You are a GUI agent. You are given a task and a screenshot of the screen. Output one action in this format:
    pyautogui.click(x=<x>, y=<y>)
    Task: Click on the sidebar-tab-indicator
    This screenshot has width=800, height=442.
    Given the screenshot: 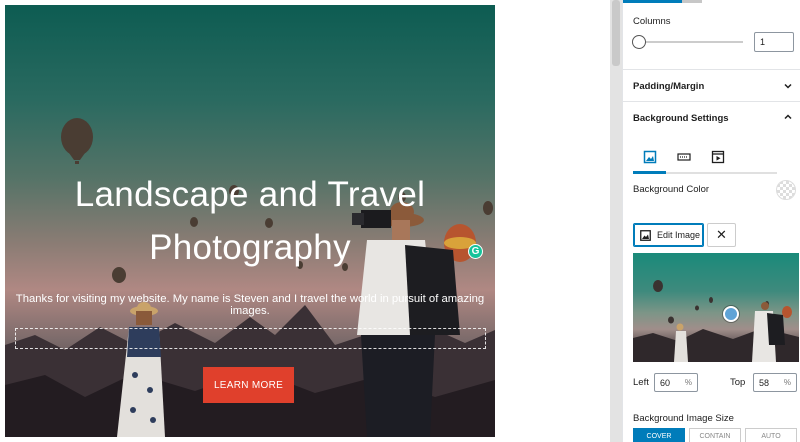 What is the action you would take?
    pyautogui.click(x=692, y=1)
    